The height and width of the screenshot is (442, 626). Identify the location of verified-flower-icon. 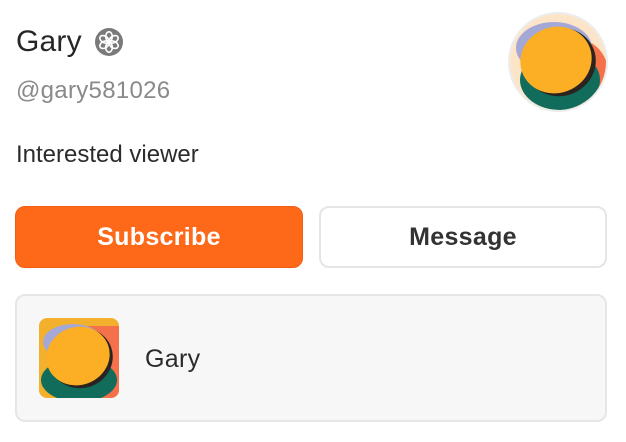
(109, 42).